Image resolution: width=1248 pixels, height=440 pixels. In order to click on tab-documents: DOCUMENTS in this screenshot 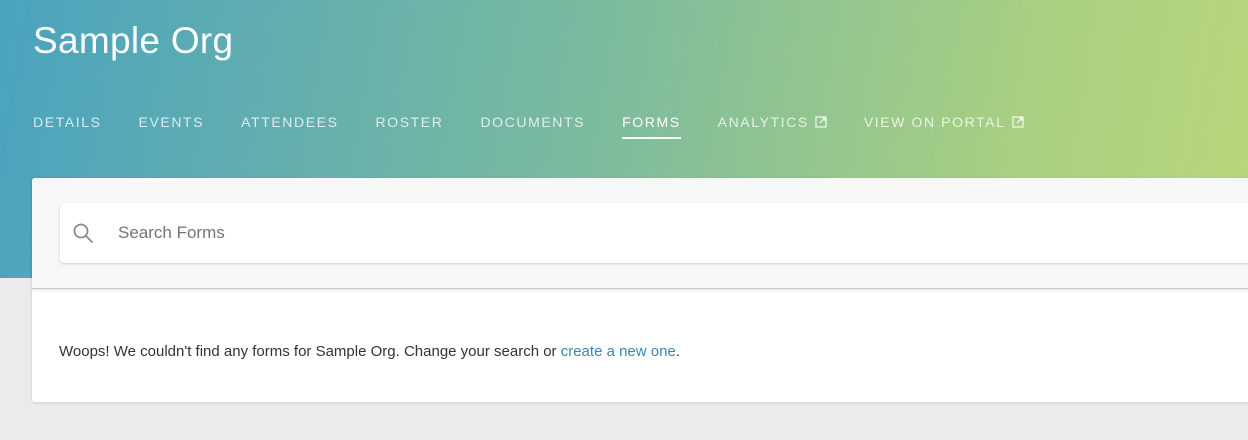, I will do `click(532, 124)`.